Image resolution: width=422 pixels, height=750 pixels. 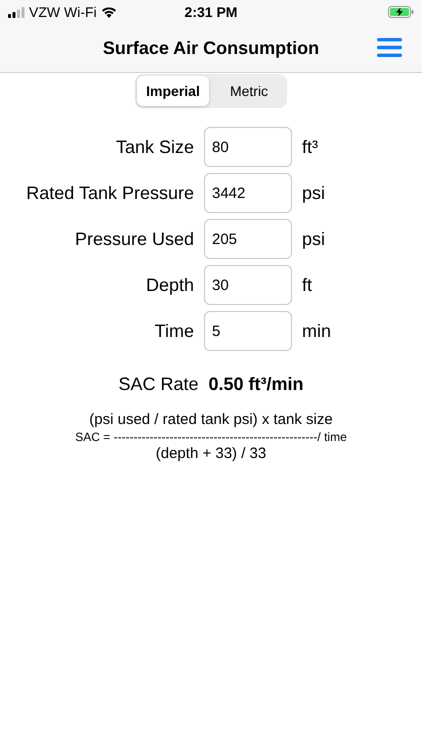 I want to click on unit-tab: Imperial, so click(x=173, y=91).